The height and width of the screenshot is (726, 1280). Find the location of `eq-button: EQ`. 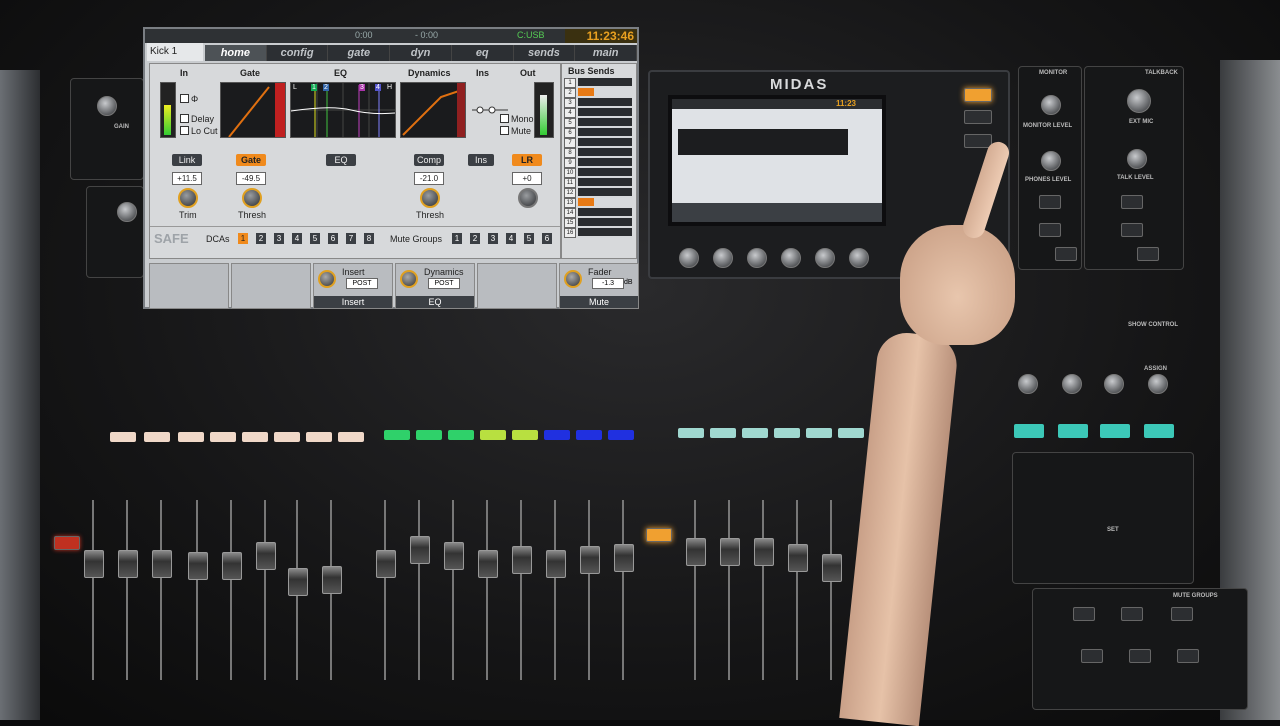

eq-button: EQ is located at coordinates (341, 160).